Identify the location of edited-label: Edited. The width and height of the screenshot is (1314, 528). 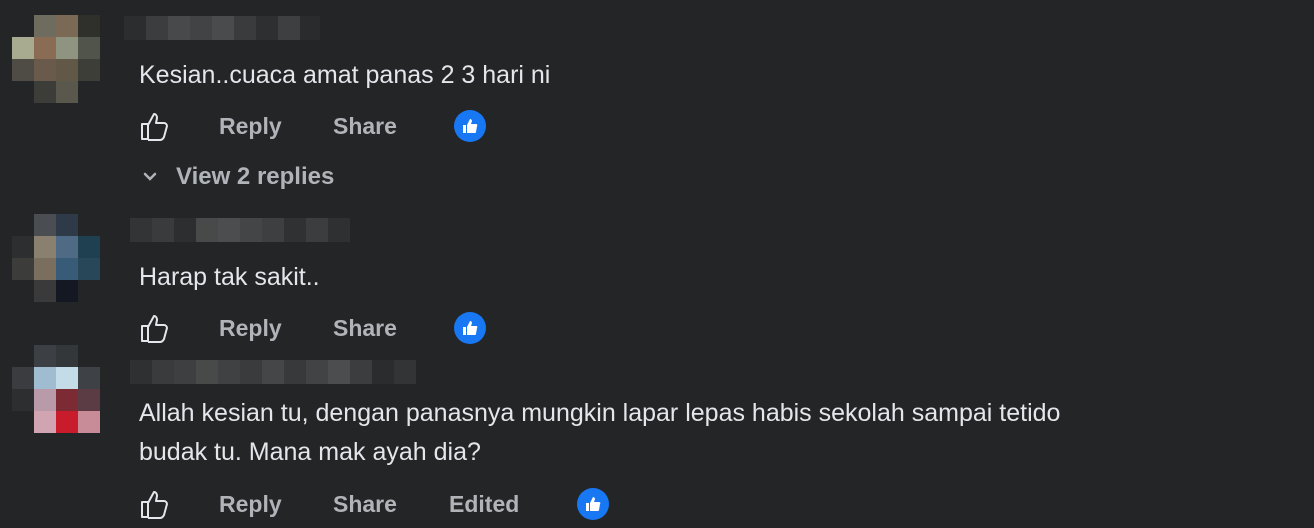
(484, 504).